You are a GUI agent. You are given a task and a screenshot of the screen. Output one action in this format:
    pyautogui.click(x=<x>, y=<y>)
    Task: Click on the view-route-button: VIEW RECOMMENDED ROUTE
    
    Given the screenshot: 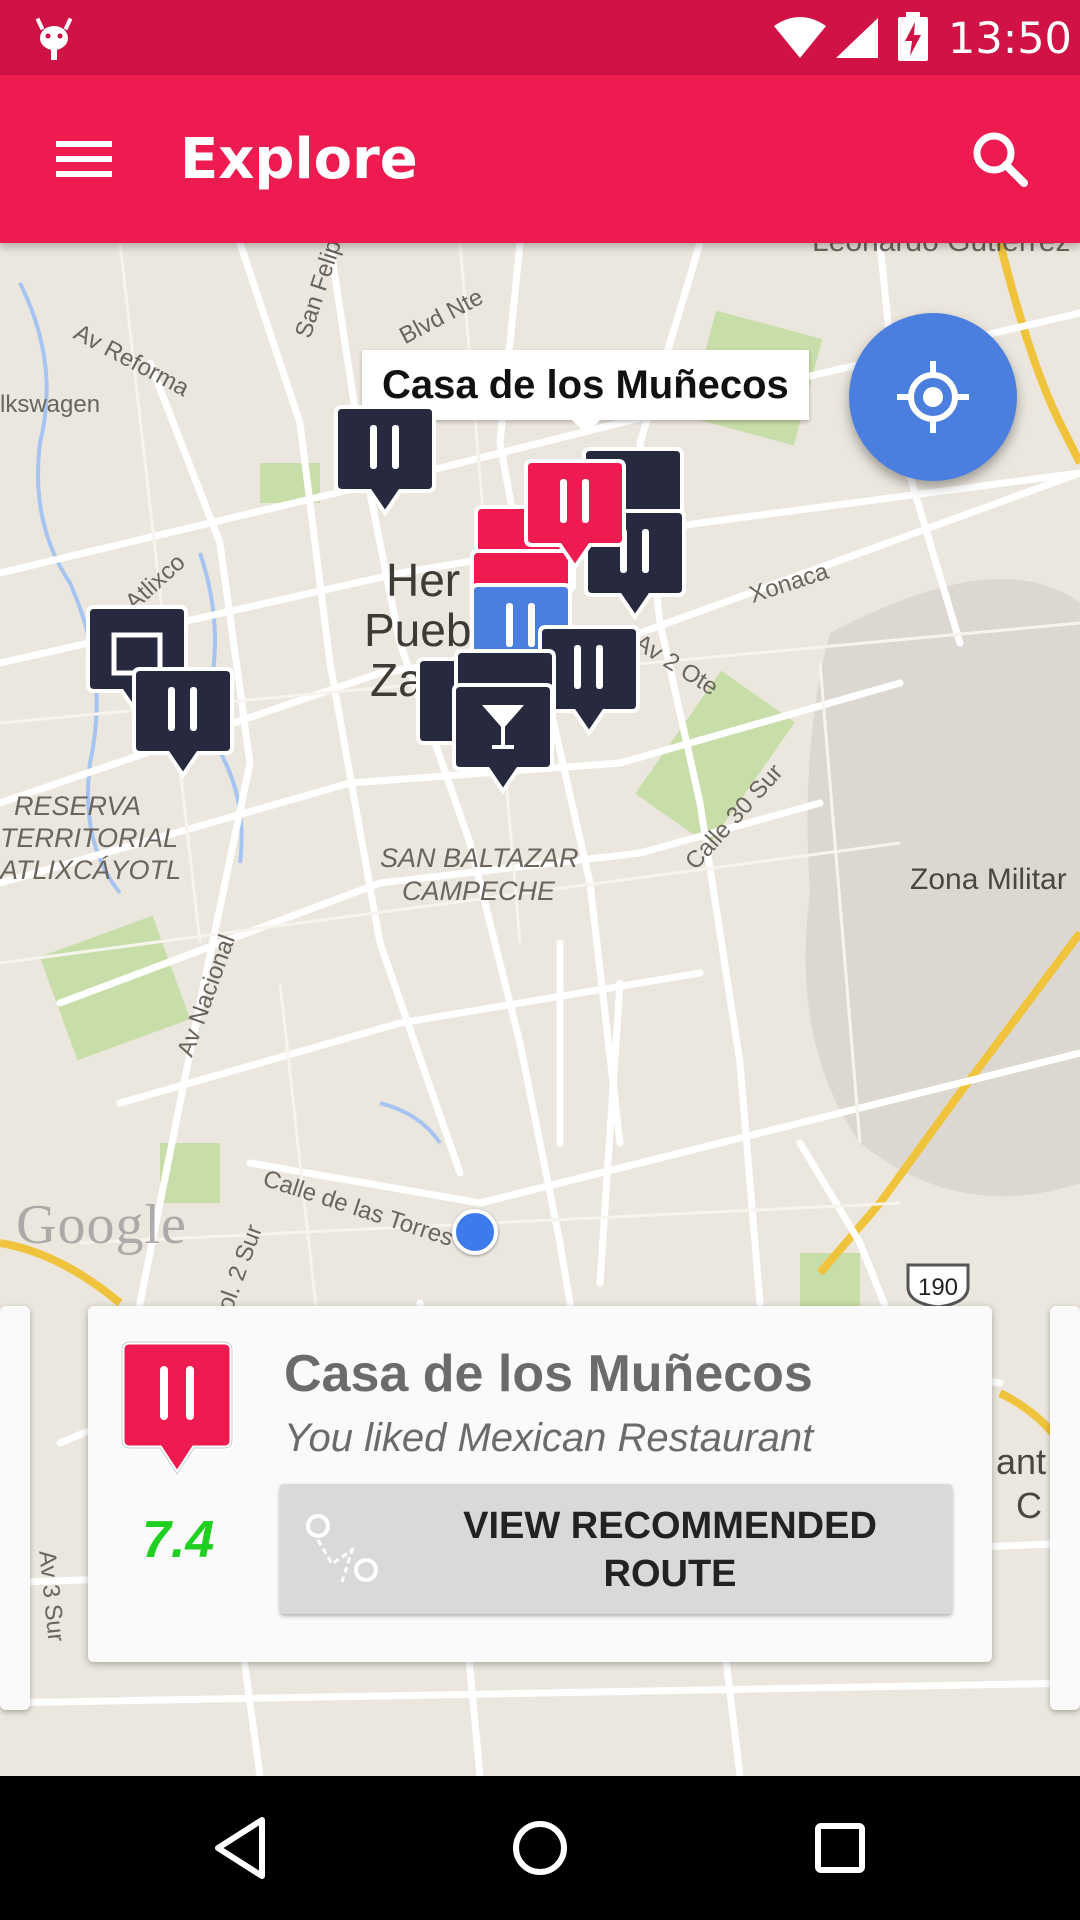 What is the action you would take?
    pyautogui.click(x=616, y=1549)
    